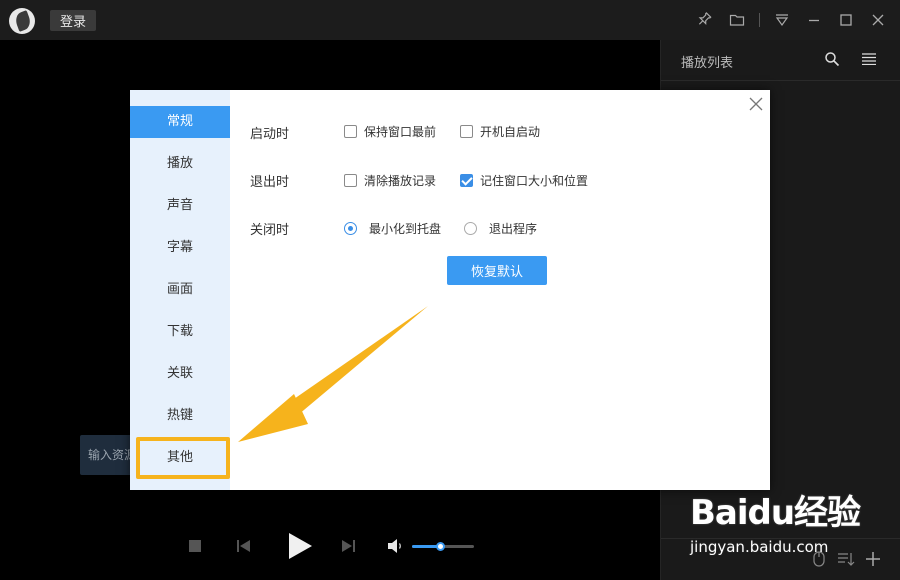  Describe the element at coordinates (180, 164) in the screenshot. I see `nav-item-playback: 播放` at that location.